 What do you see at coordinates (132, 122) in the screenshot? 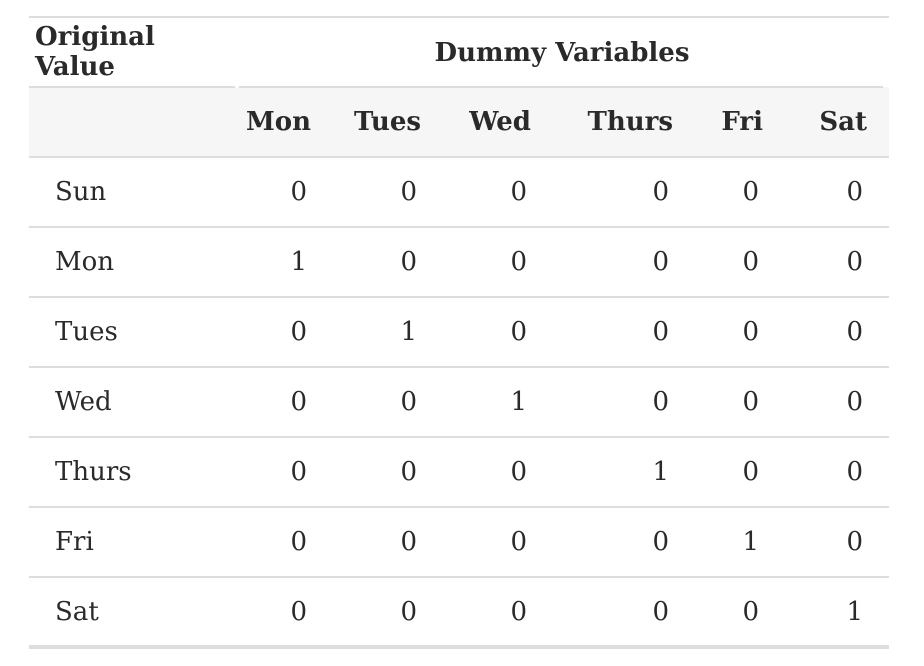
I see `row-label-header-blank` at bounding box center [132, 122].